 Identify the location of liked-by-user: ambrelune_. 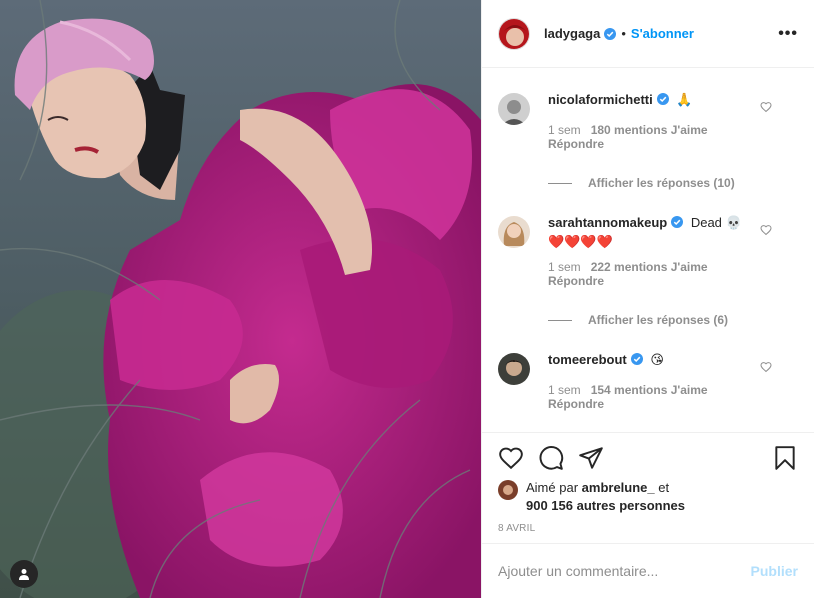
(618, 487).